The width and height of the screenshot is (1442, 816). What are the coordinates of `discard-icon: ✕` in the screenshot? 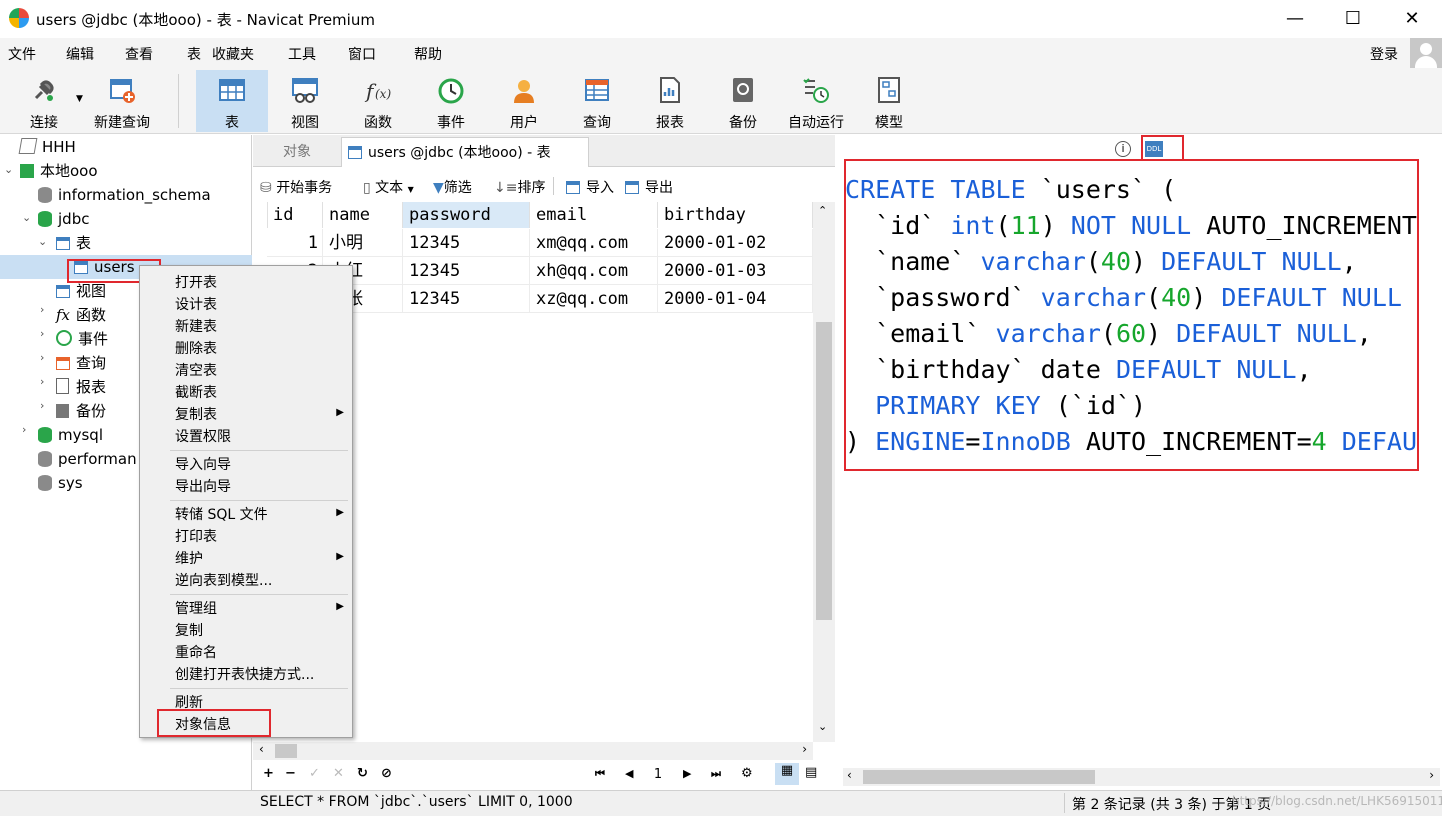 It's located at (338, 773).